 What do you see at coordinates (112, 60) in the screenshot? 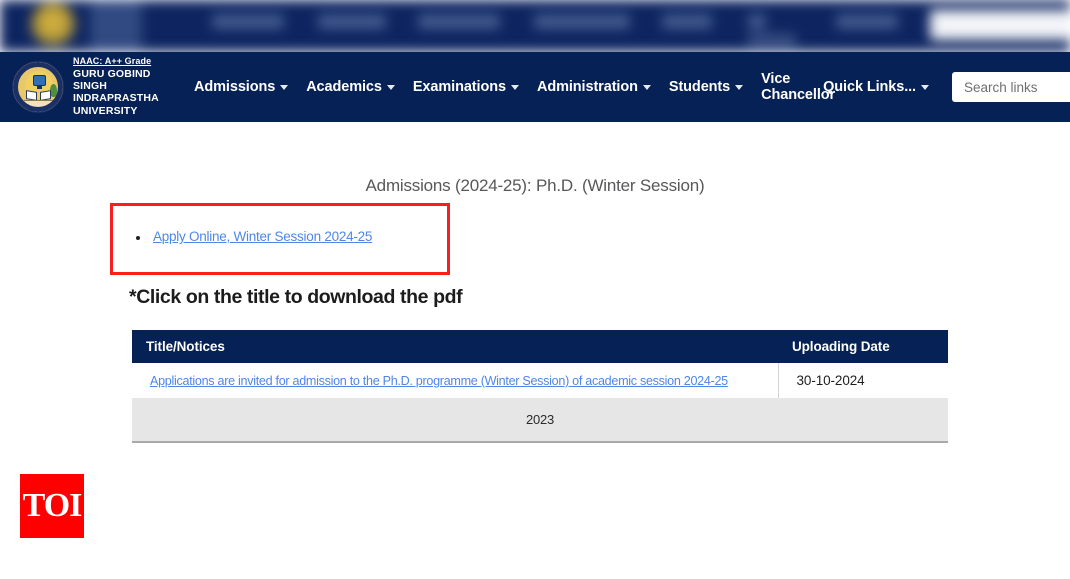
I see `naac-grade-label: NAAC: A++ Grade` at bounding box center [112, 60].